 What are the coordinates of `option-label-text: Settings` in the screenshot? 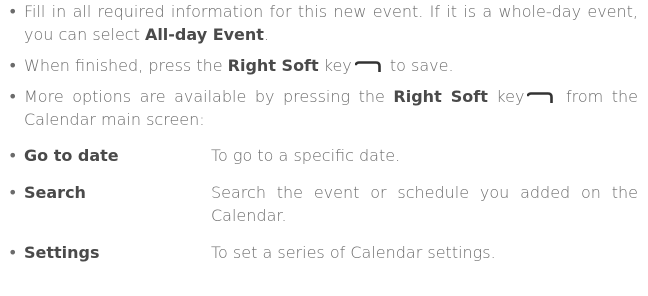 It's located at (62, 252).